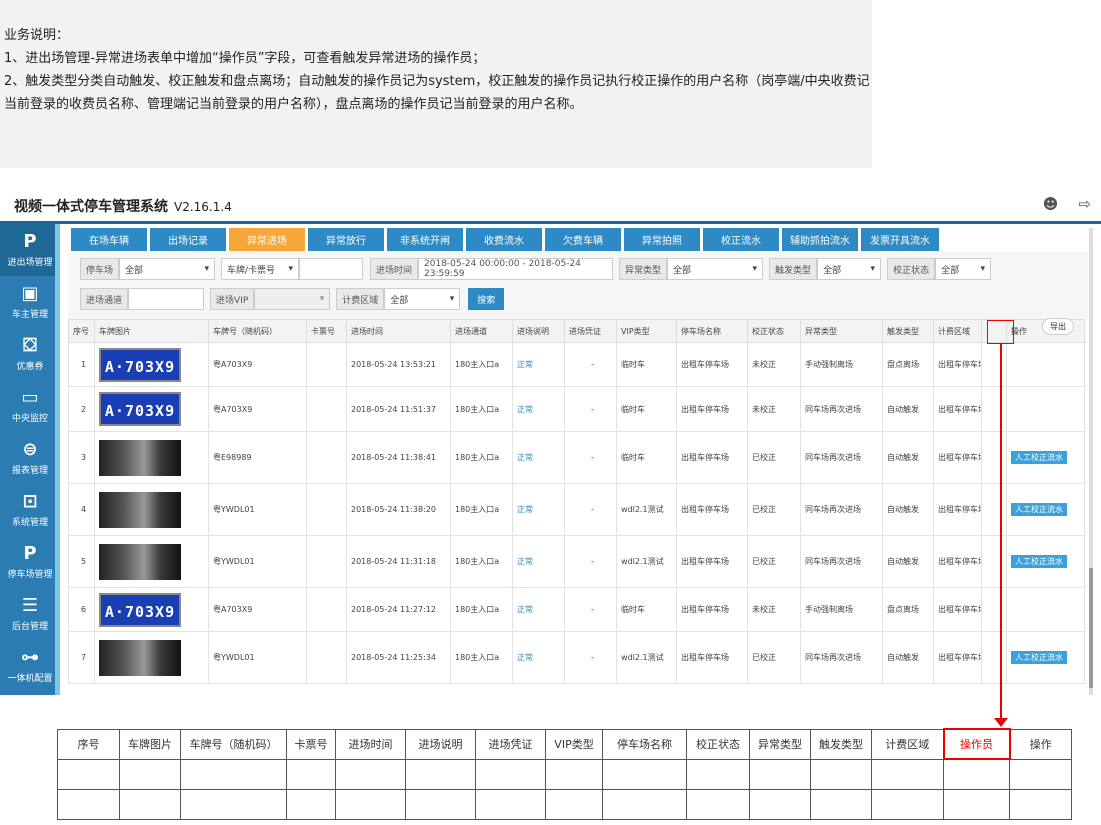  Describe the element at coordinates (643, 269) in the screenshot. I see `abnormal-type-label: 异常类型` at that location.